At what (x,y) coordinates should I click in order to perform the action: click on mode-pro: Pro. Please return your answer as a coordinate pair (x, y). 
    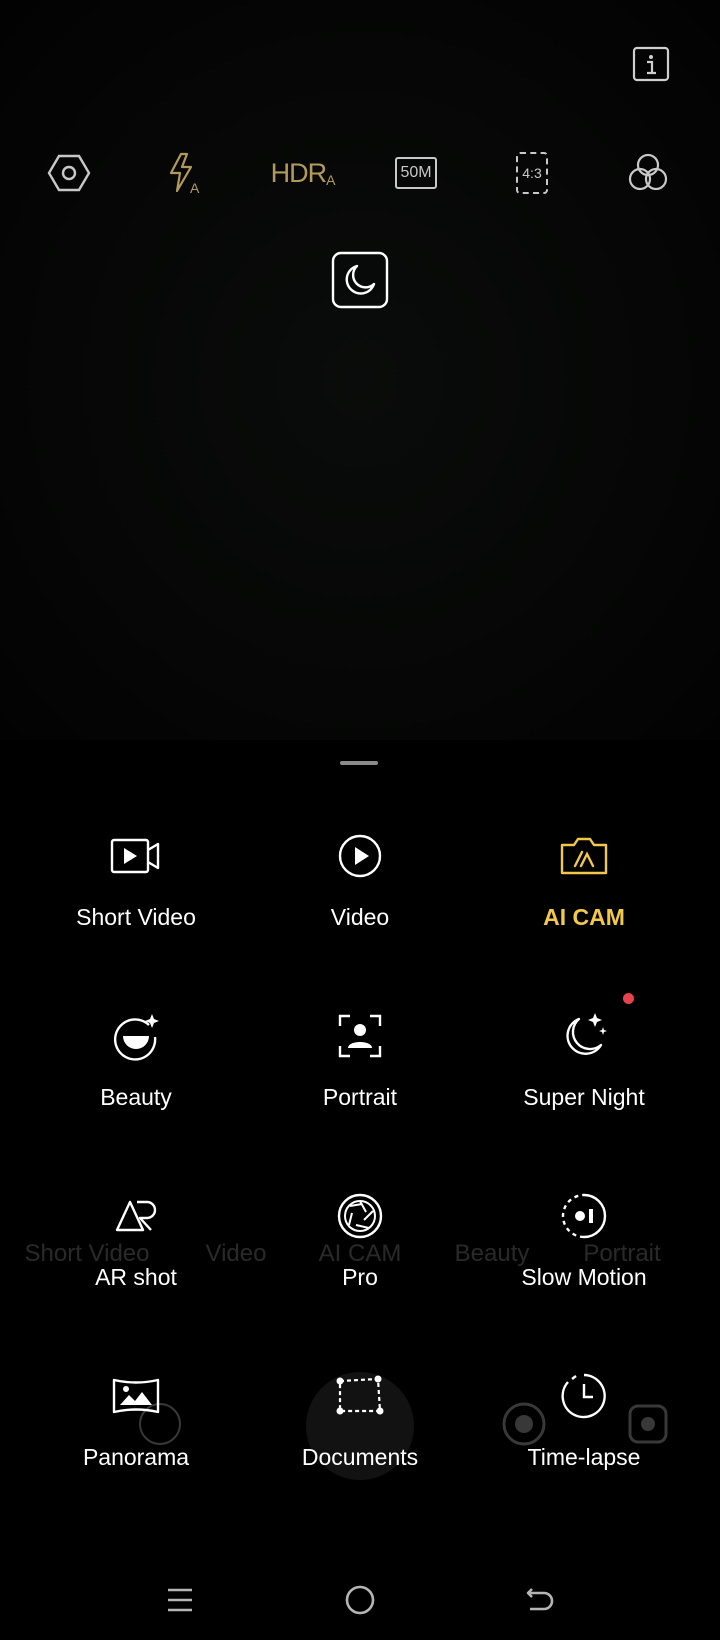
    Looking at the image, I should click on (360, 1251).